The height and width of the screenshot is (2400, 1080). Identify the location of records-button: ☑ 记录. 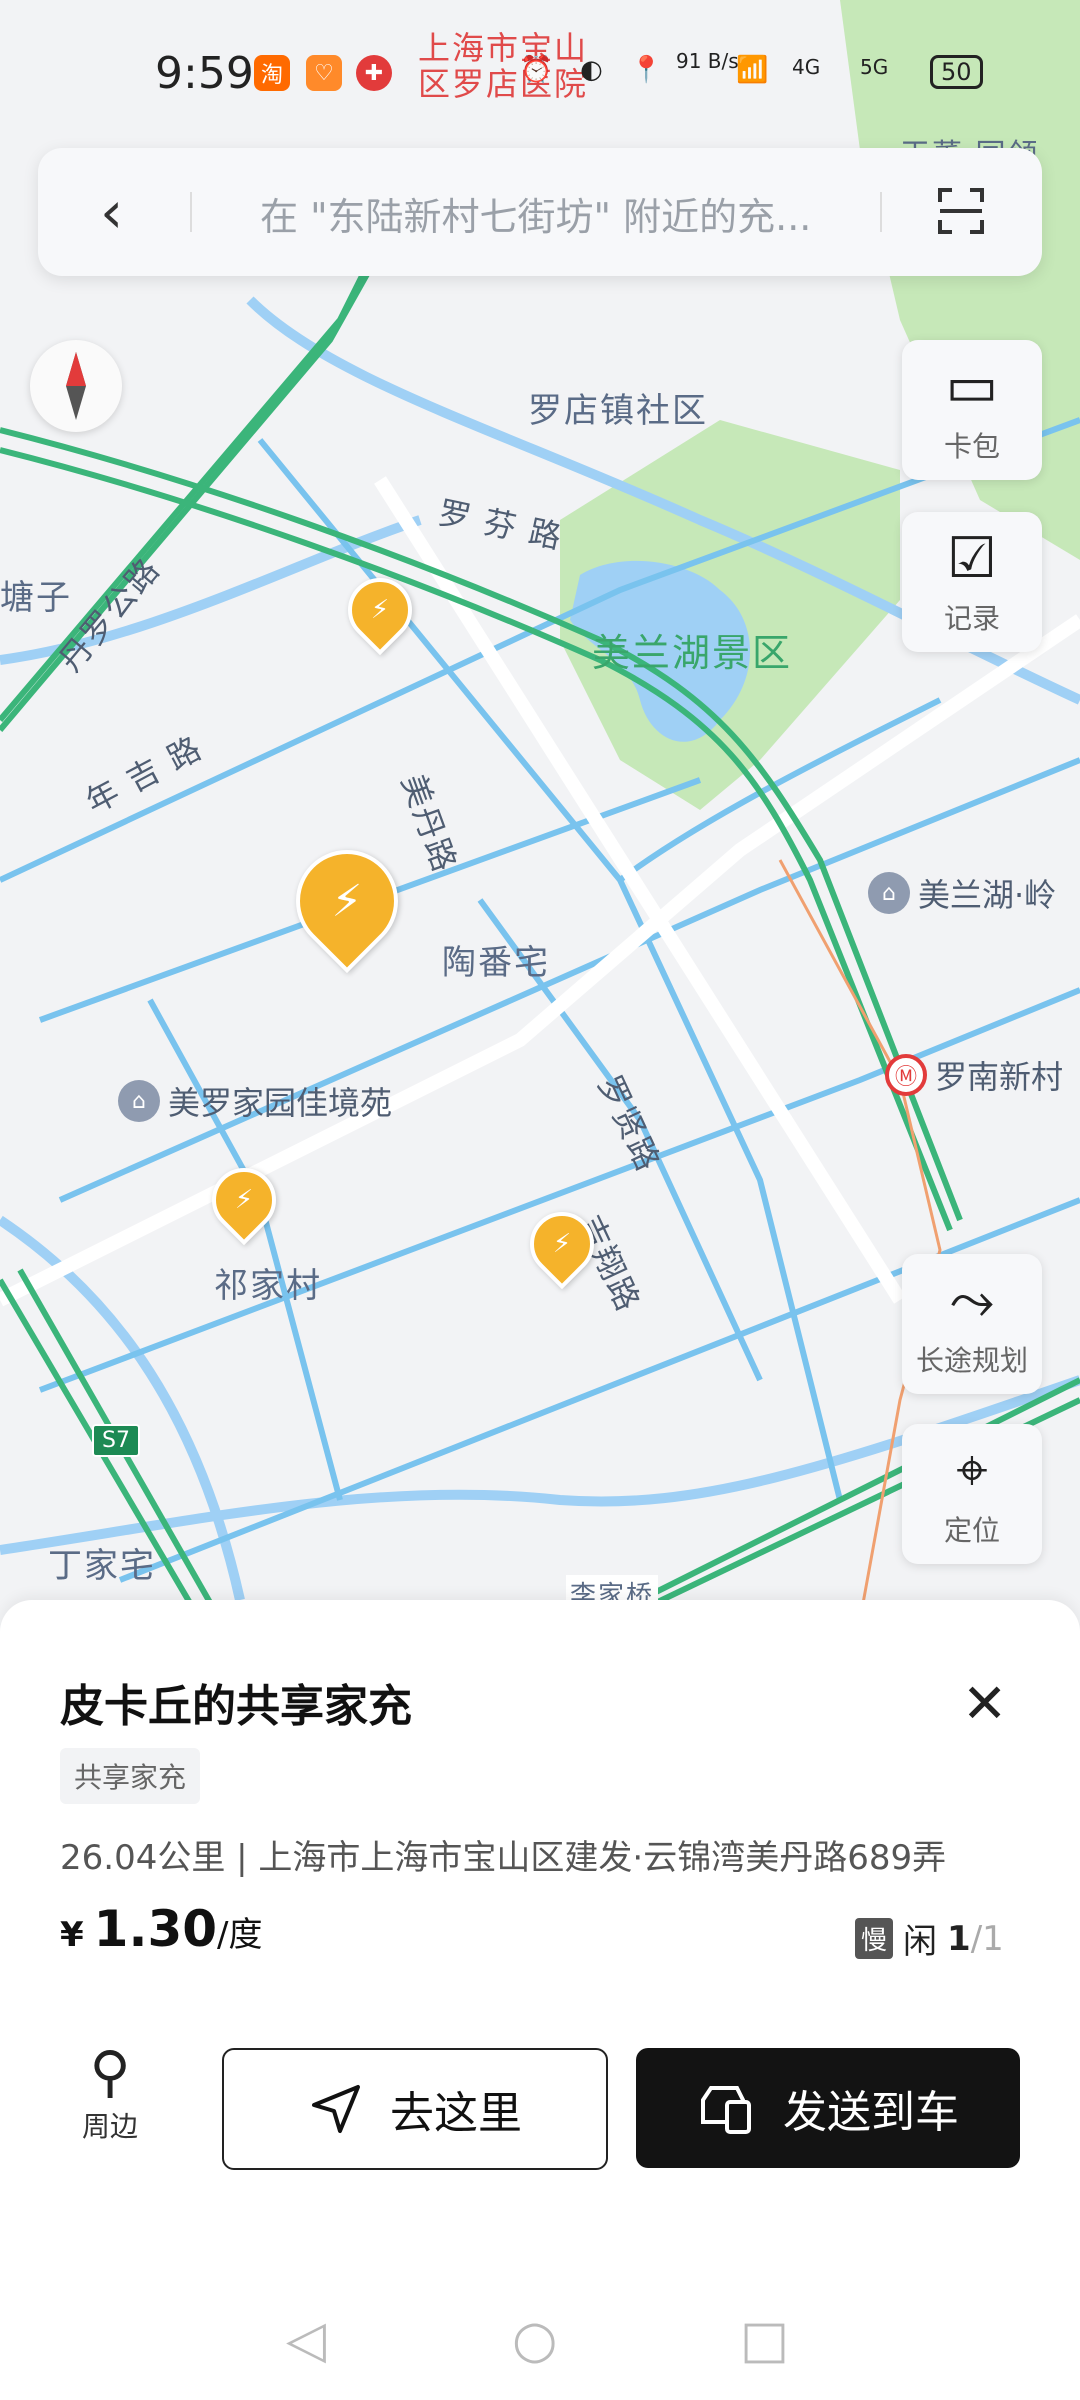
(972, 582).